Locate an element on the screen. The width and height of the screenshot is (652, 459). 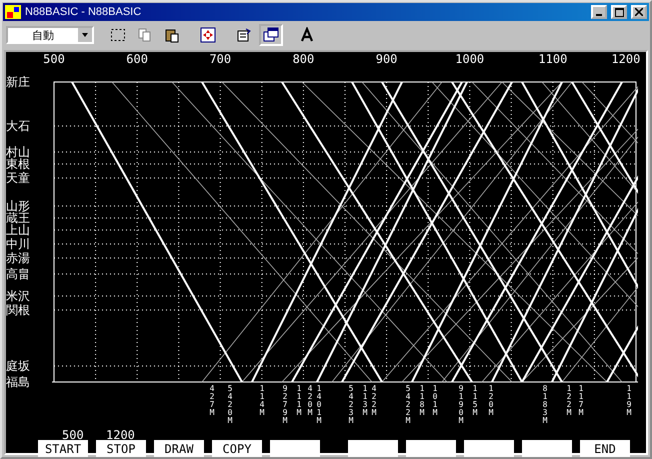
train-number: 9190M is located at coordinates (461, 405).